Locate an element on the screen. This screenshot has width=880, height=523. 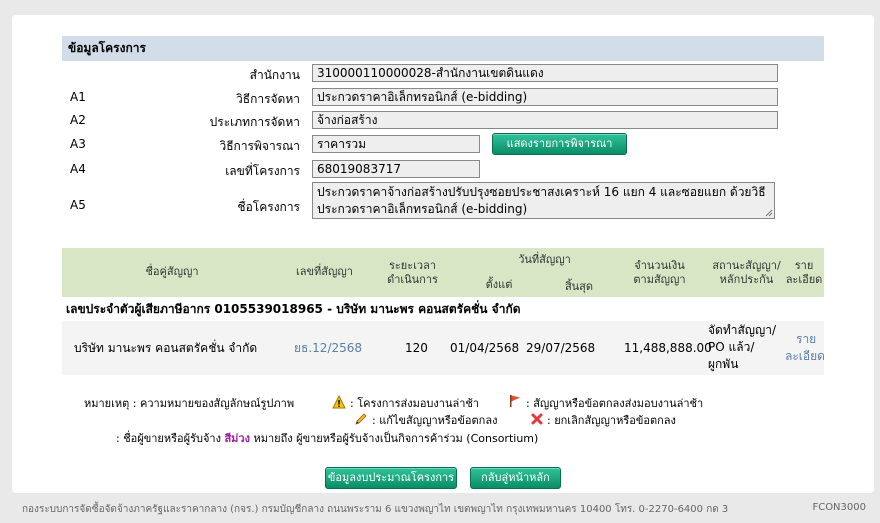
flag-icon is located at coordinates (515, 401).